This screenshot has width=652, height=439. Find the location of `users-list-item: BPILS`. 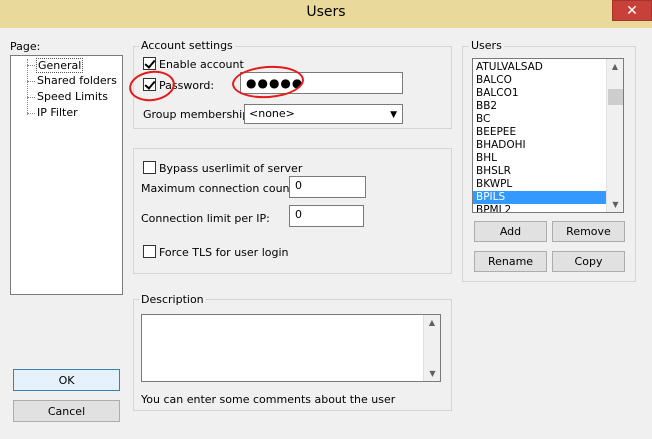

users-list-item: BPILS is located at coordinates (539, 197).